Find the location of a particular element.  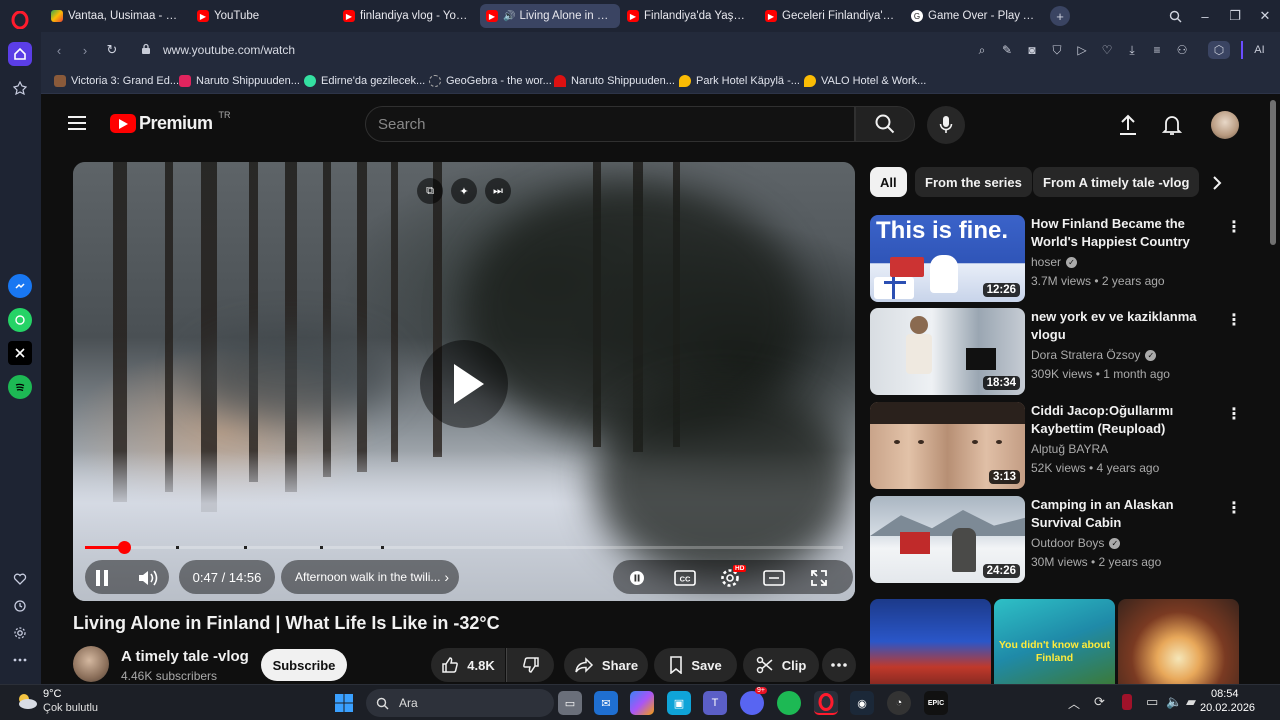

opera-taskbar-icon is located at coordinates (826, 703).